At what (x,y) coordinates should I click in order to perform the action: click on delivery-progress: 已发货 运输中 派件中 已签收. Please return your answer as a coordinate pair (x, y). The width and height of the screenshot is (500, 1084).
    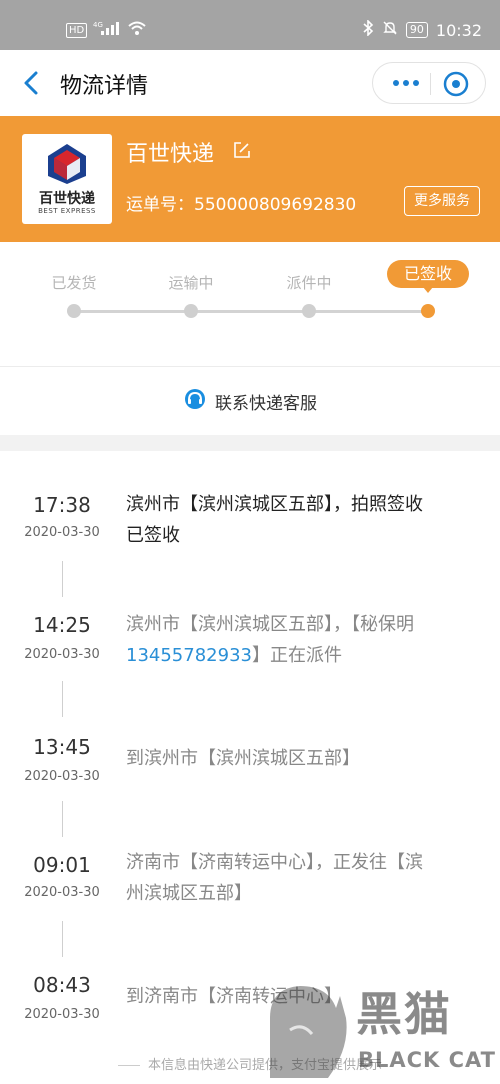
    Looking at the image, I should click on (250, 304).